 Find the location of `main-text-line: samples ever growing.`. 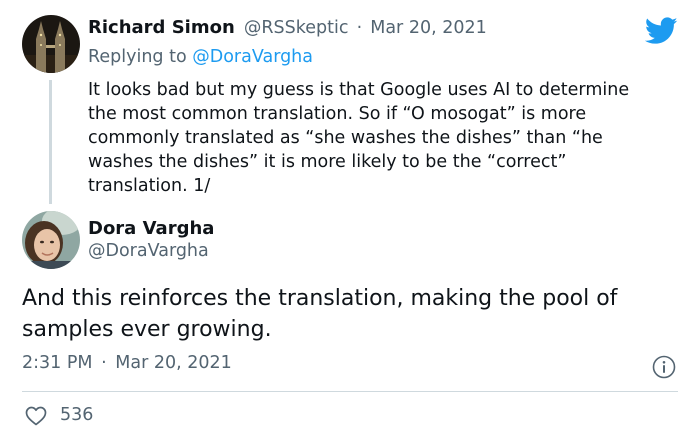

main-text-line: samples ever growing. is located at coordinates (147, 329).